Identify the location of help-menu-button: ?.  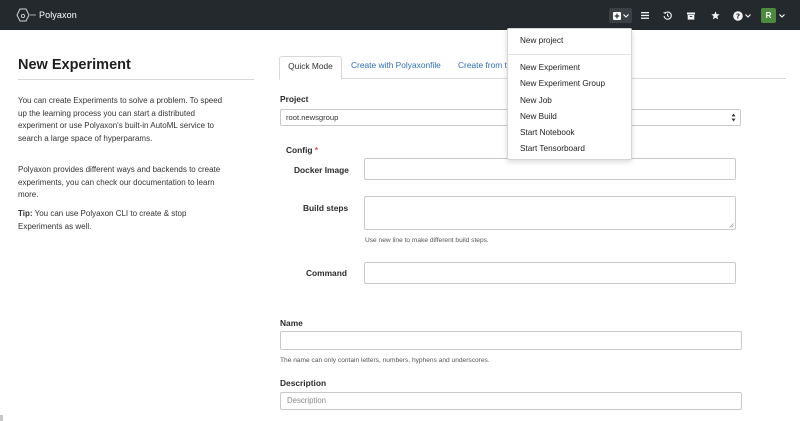
(741, 15).